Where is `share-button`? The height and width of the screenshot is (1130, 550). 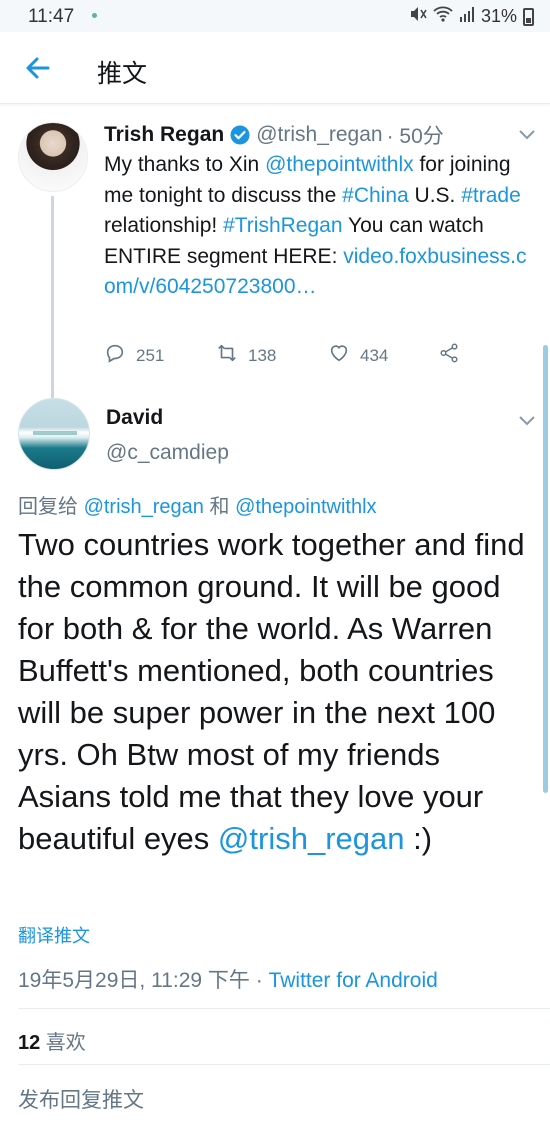
share-button is located at coordinates (449, 355).